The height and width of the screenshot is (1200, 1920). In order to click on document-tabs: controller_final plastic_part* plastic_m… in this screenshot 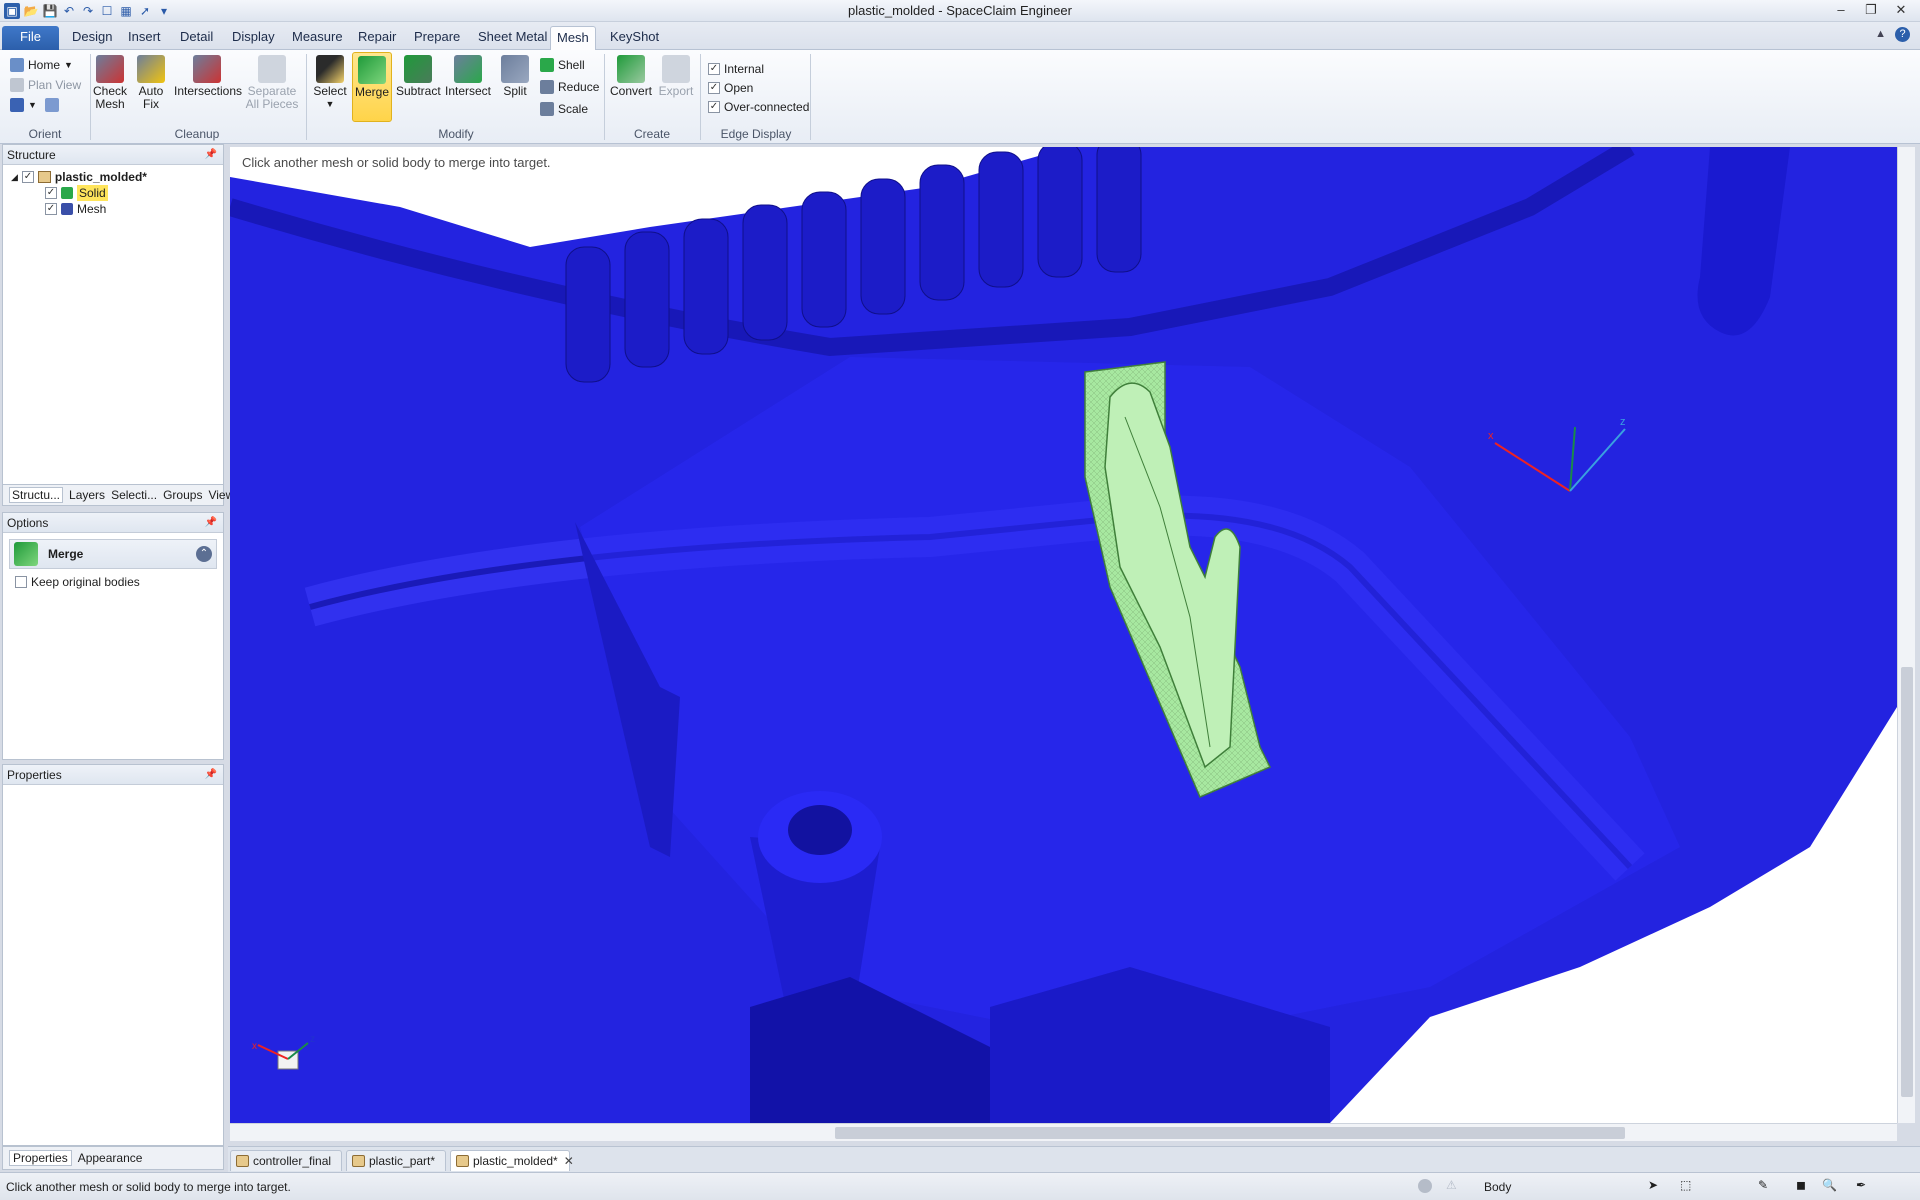, I will do `click(1074, 1159)`.